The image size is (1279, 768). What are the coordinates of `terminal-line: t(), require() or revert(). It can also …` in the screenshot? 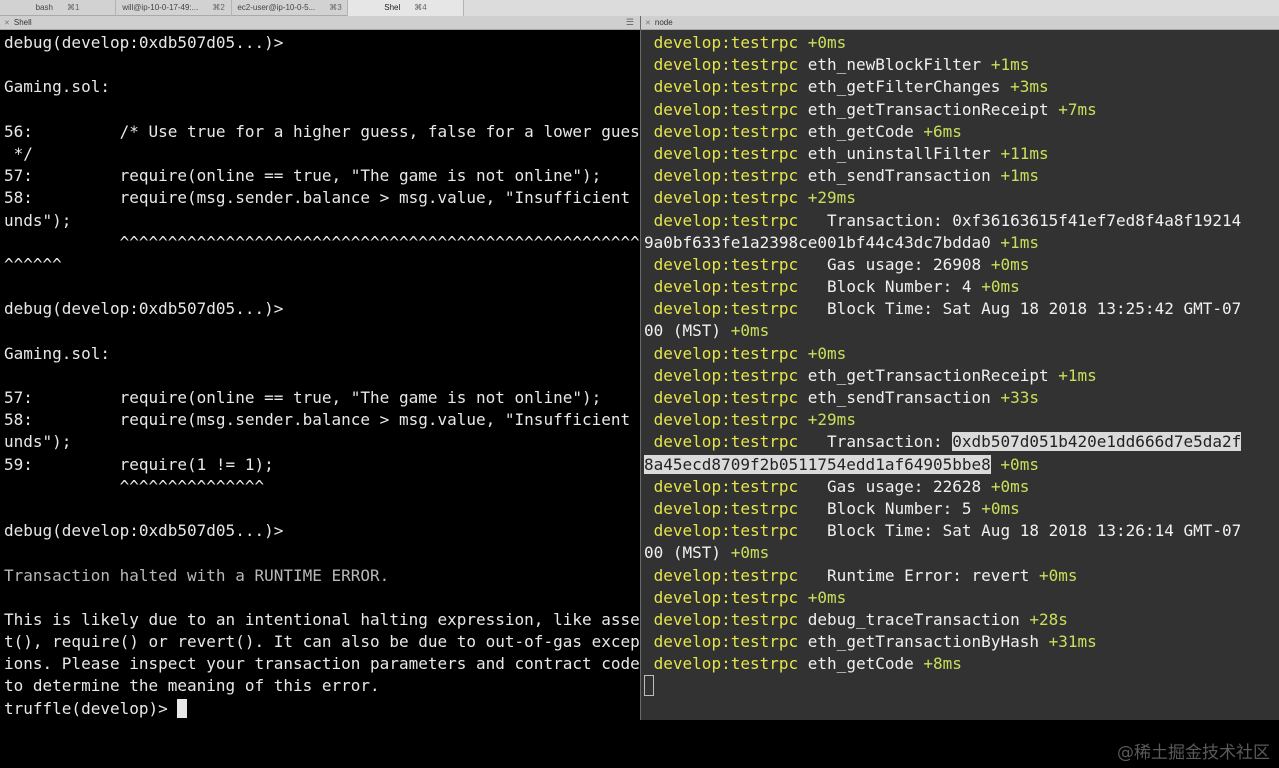 It's located at (322, 642).